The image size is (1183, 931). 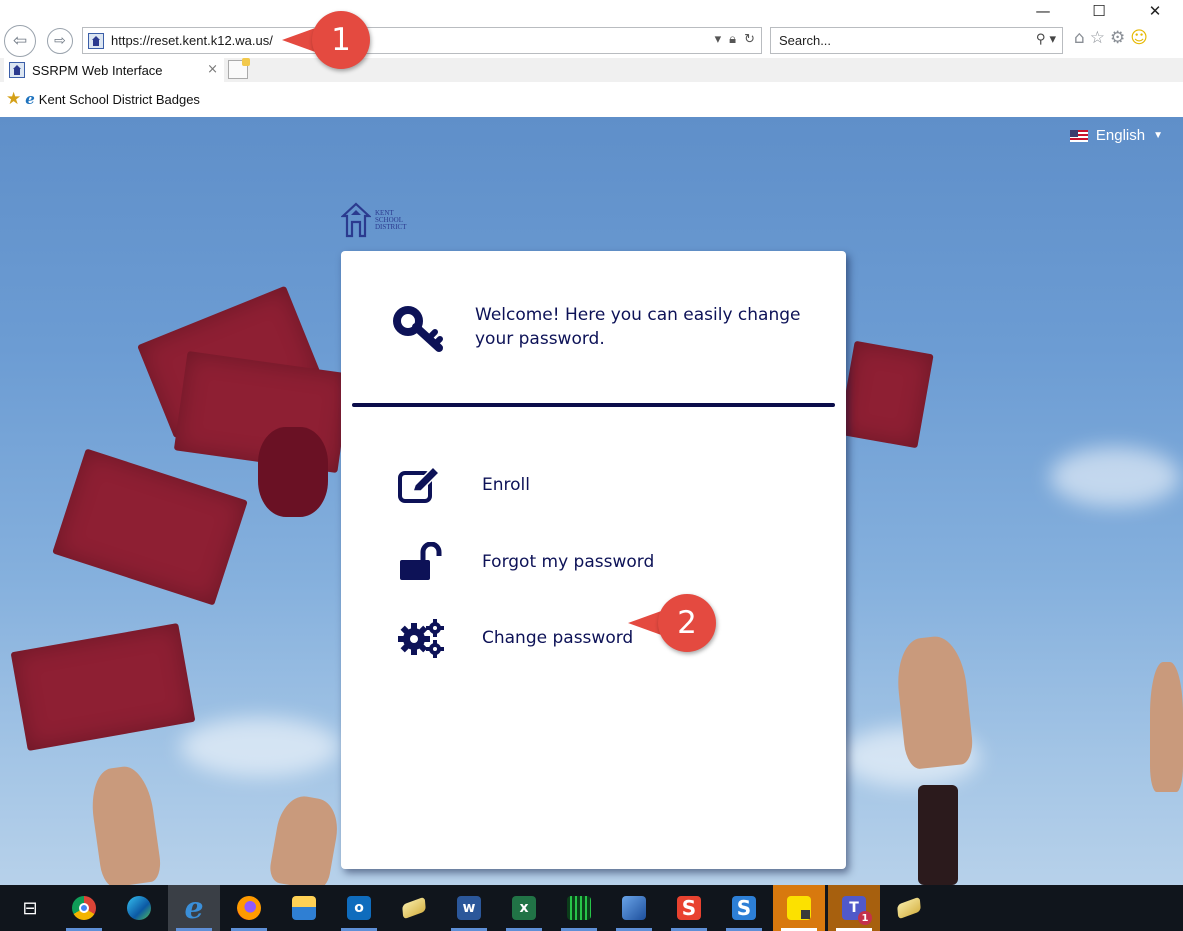 I want to click on taskbar-word: w, so click(x=469, y=908).